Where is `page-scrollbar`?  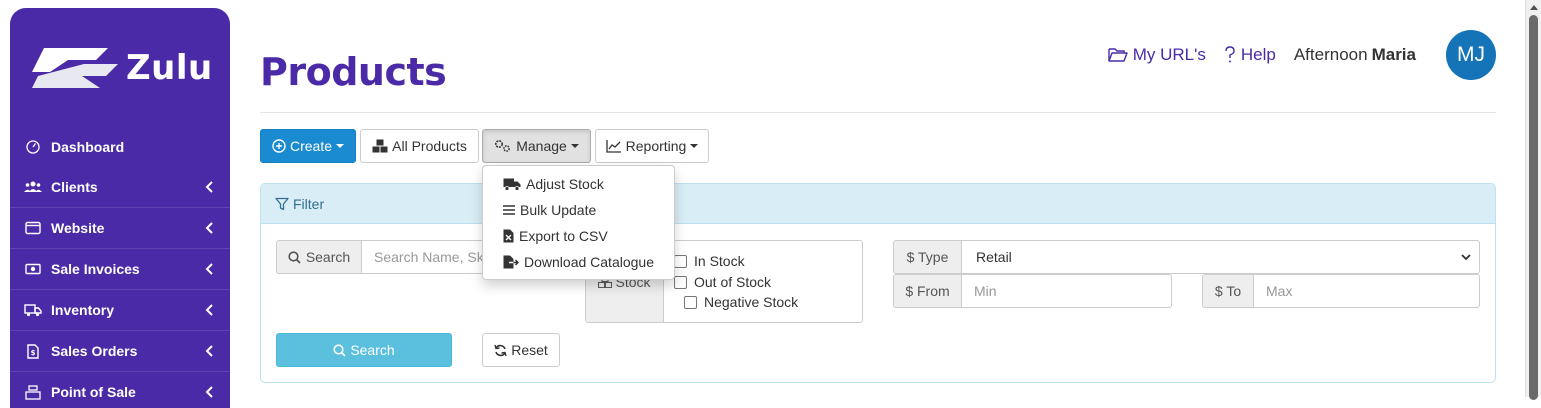
page-scrollbar is located at coordinates (1533, 200).